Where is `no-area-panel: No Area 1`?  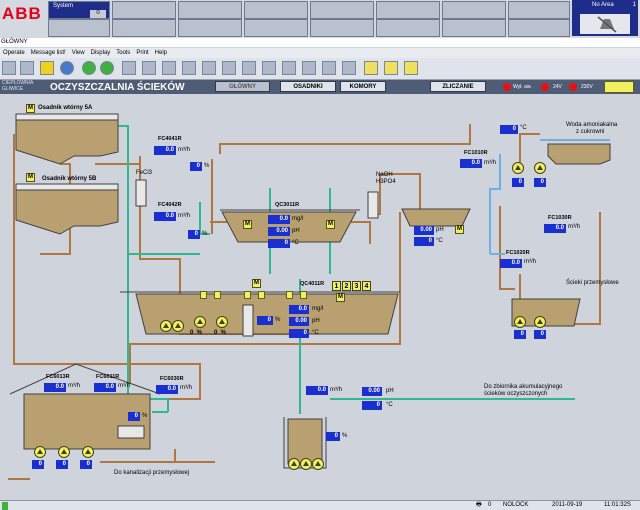 no-area-panel: No Area 1 is located at coordinates (605, 18).